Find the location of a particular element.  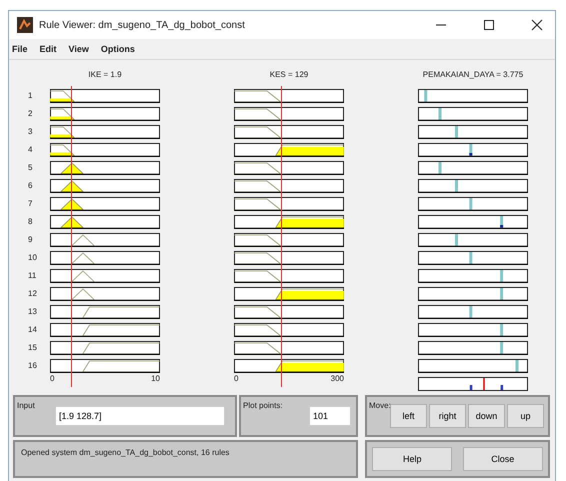

status-message: Opened system dm_sugeno_TA_dg_bobot_const, 16 rules is located at coordinates (125, 452).